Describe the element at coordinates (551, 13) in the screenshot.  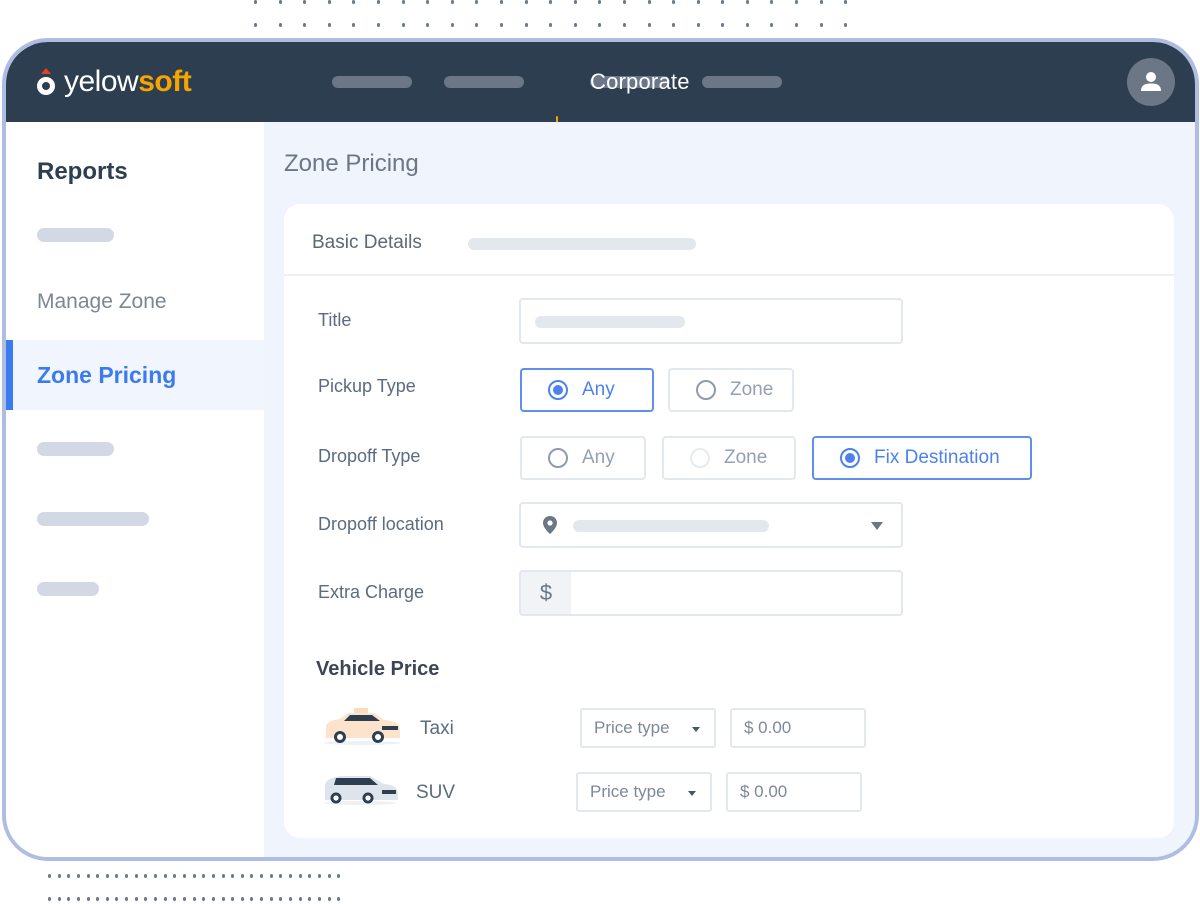
I see `decorative-dots-top` at that location.